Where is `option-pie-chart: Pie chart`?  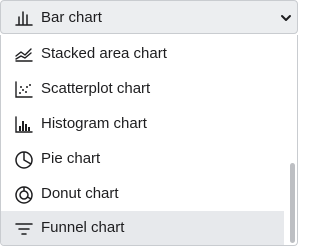 option-pie-chart: Pie chart is located at coordinates (142, 159).